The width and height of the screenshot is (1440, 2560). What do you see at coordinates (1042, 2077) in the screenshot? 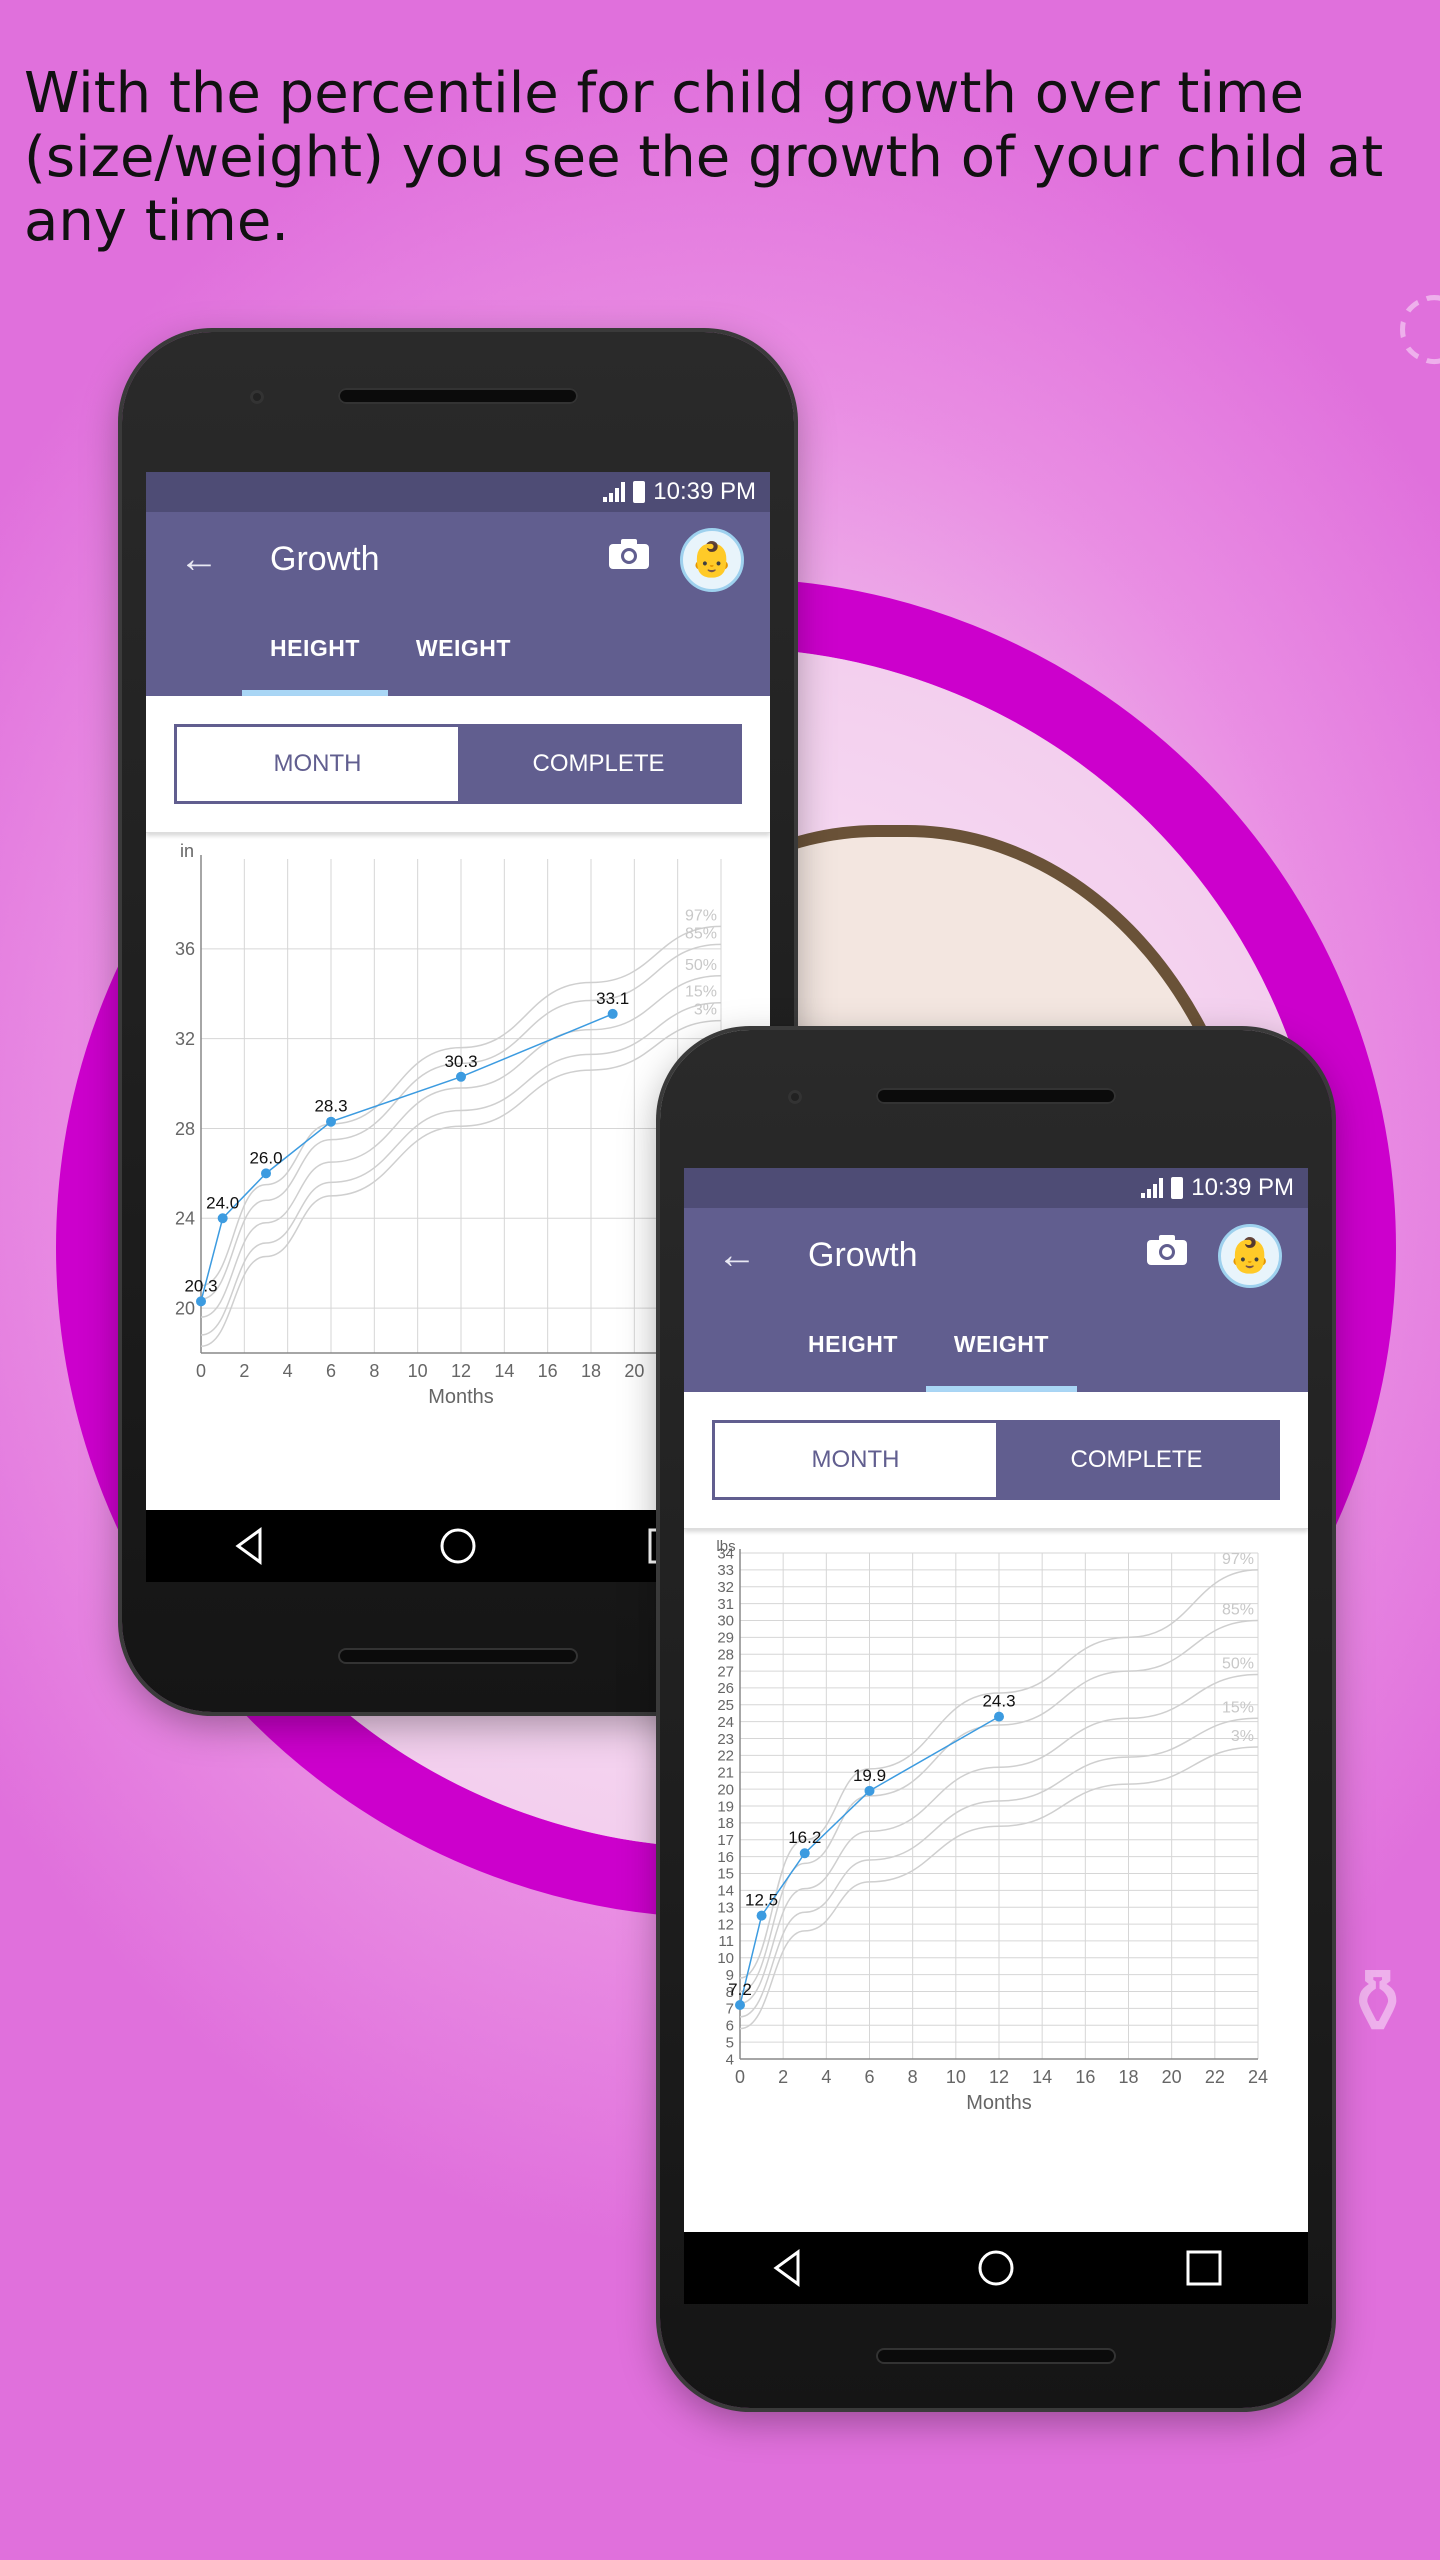
I see `x-tick-label: 14` at bounding box center [1042, 2077].